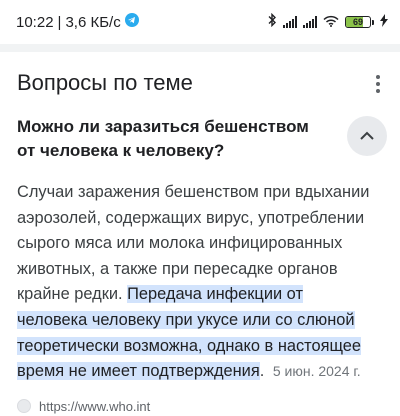 The height and width of the screenshot is (416, 400). I want to click on battery-level: 69, so click(357, 21).